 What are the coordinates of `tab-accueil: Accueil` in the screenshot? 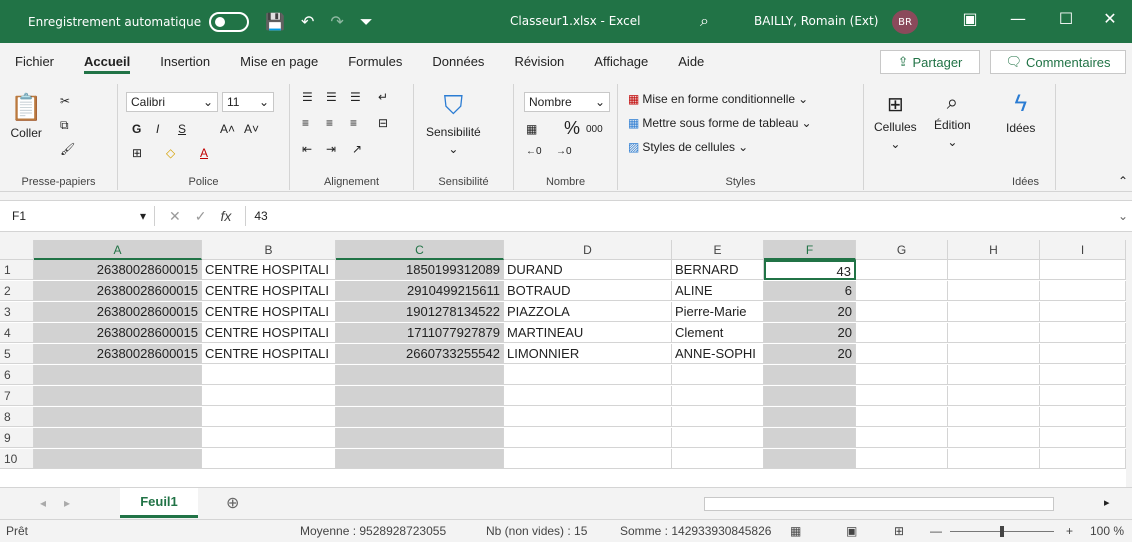 It's located at (107, 61).